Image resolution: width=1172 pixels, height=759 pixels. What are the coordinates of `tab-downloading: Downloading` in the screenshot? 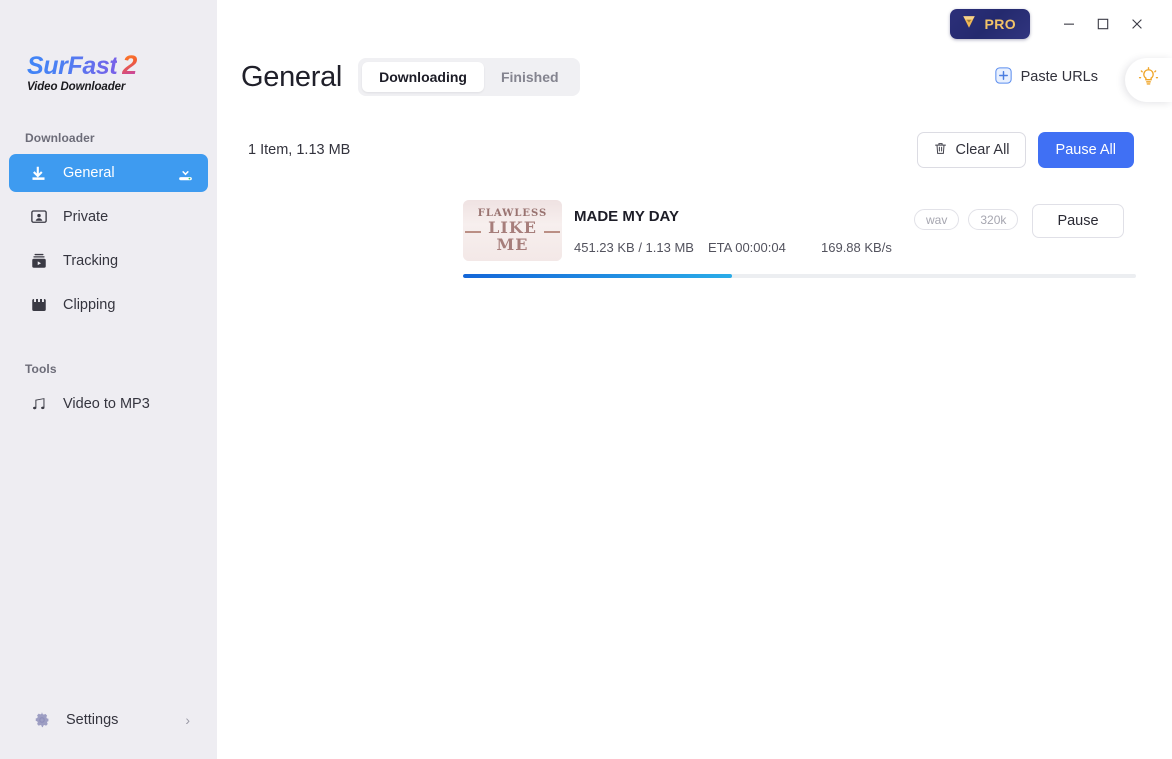 It's located at (423, 77).